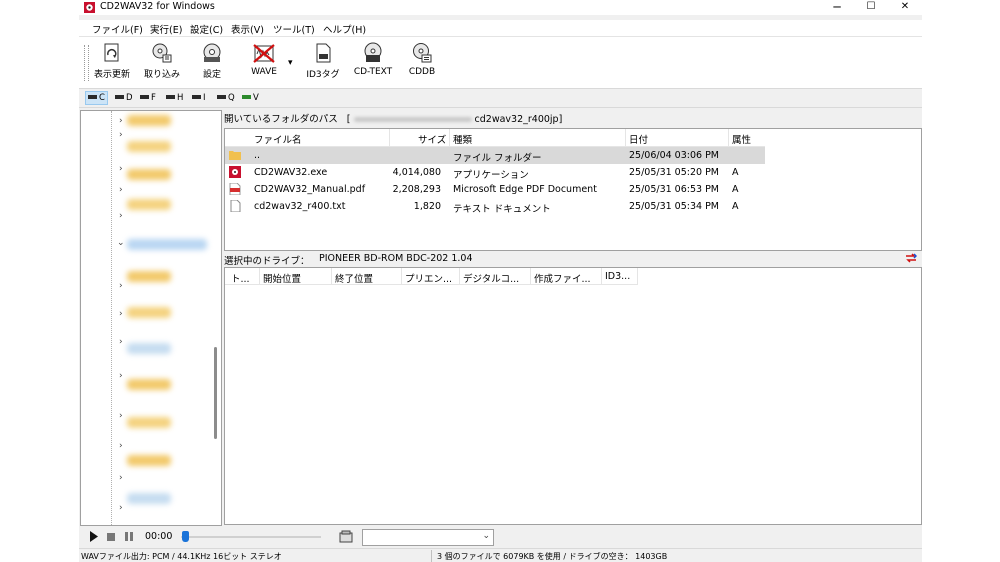 The height and width of the screenshot is (562, 1000). I want to click on drive-h: H, so click(174, 98).